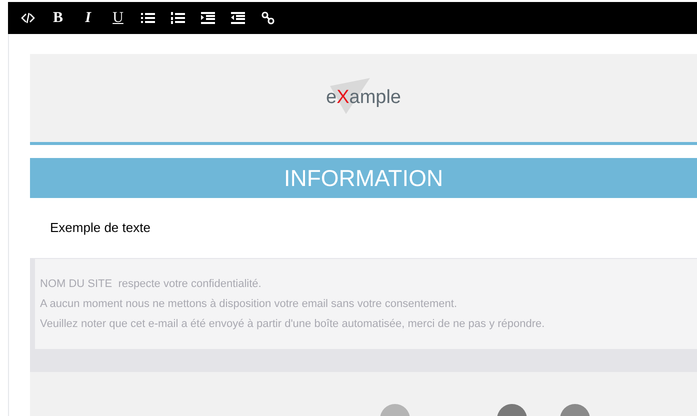 The image size is (697, 416). Describe the element at coordinates (208, 18) in the screenshot. I see `indent-icon` at that location.